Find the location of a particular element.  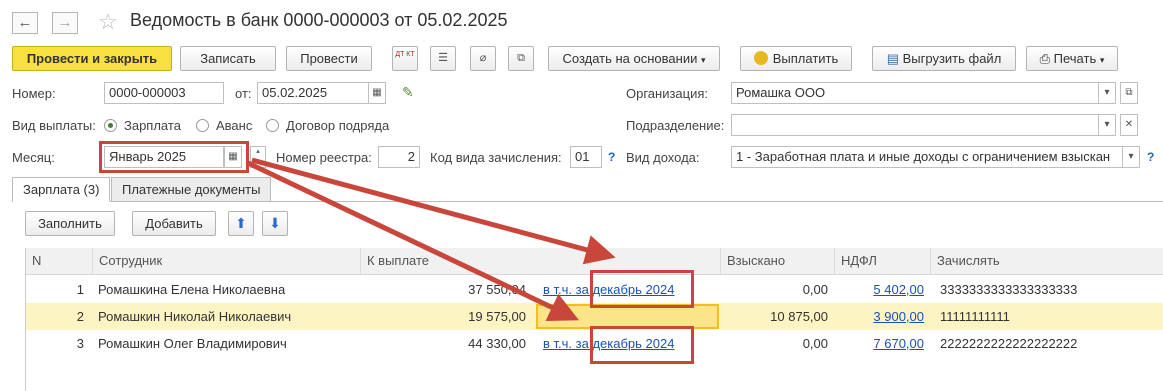

annotation-arrows is located at coordinates (431, 239).